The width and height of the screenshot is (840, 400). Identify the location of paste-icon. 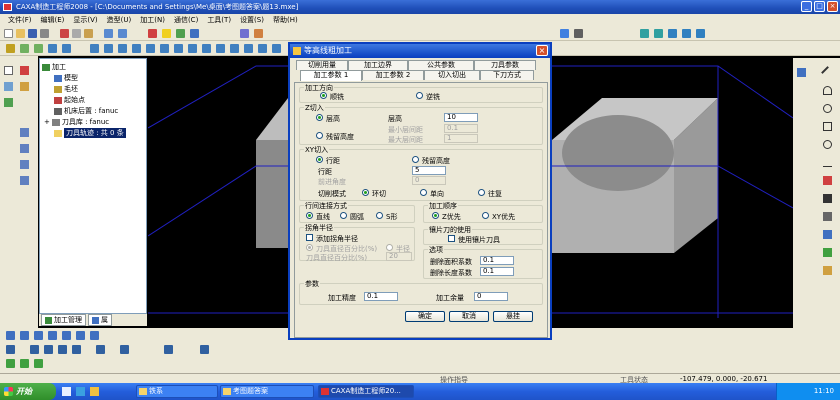
(88, 33).